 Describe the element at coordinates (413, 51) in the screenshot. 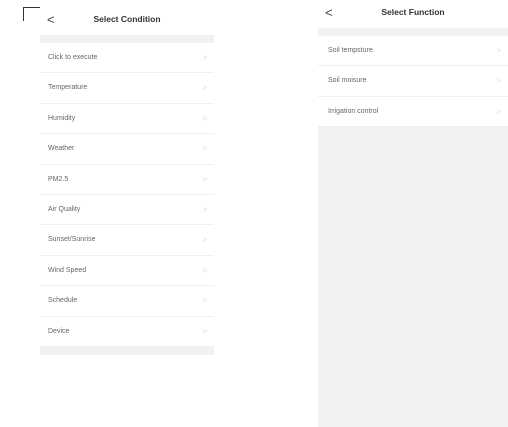

I see `function-item-soil-temperature: Soil tempsture >` at that location.